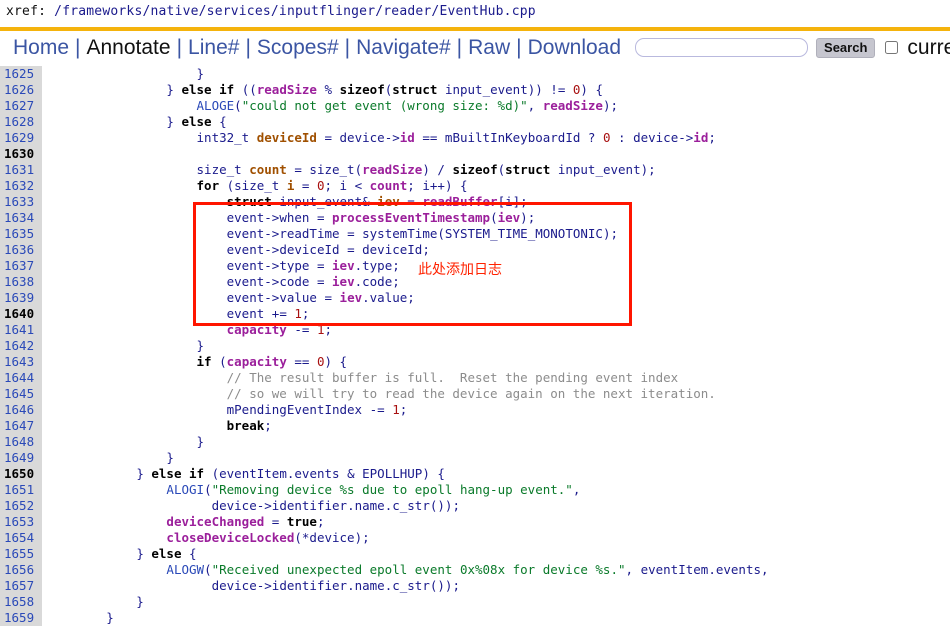 The width and height of the screenshot is (950, 626). Describe the element at coordinates (21, 490) in the screenshot. I see `line-number: 1651` at that location.